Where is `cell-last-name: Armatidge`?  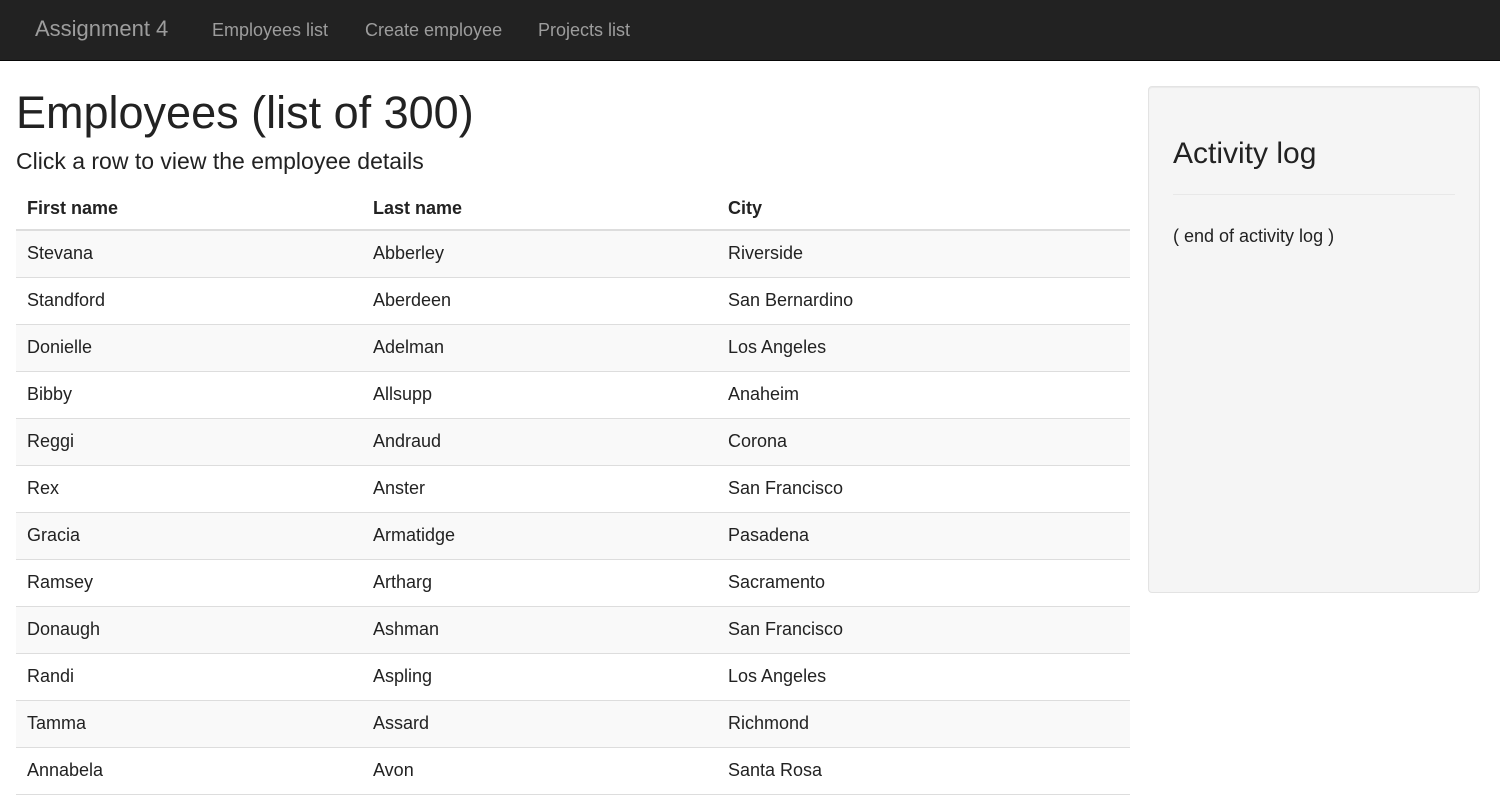
cell-last-name: Armatidge is located at coordinates (539, 536).